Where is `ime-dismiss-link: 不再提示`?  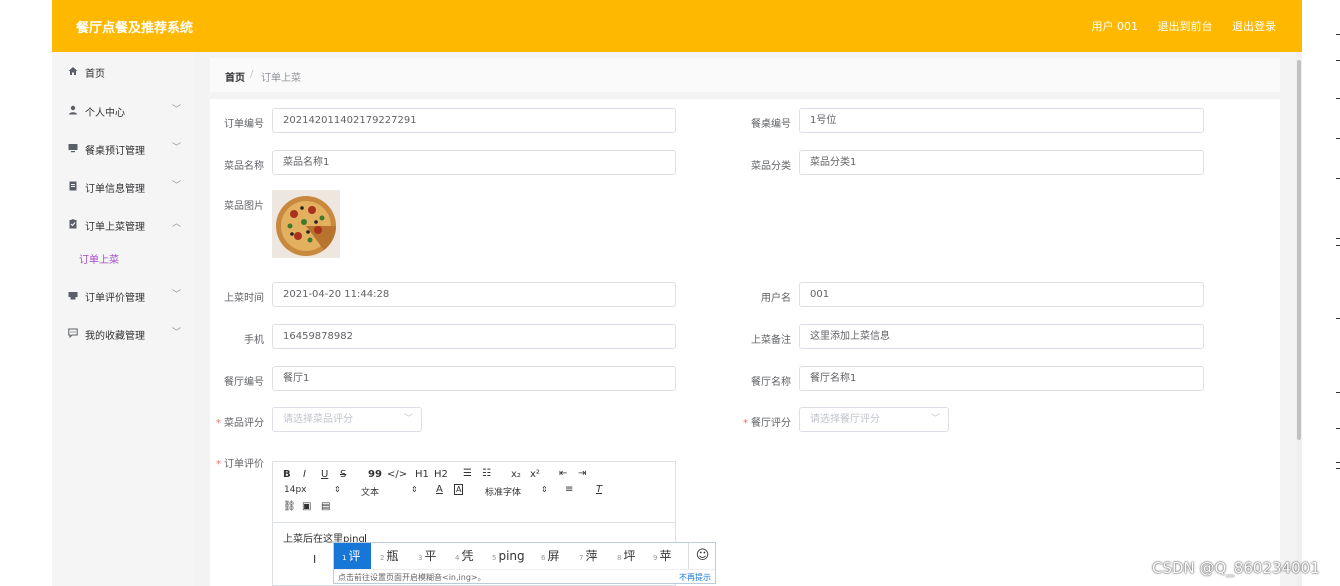 ime-dismiss-link: 不再提示 is located at coordinates (695, 577).